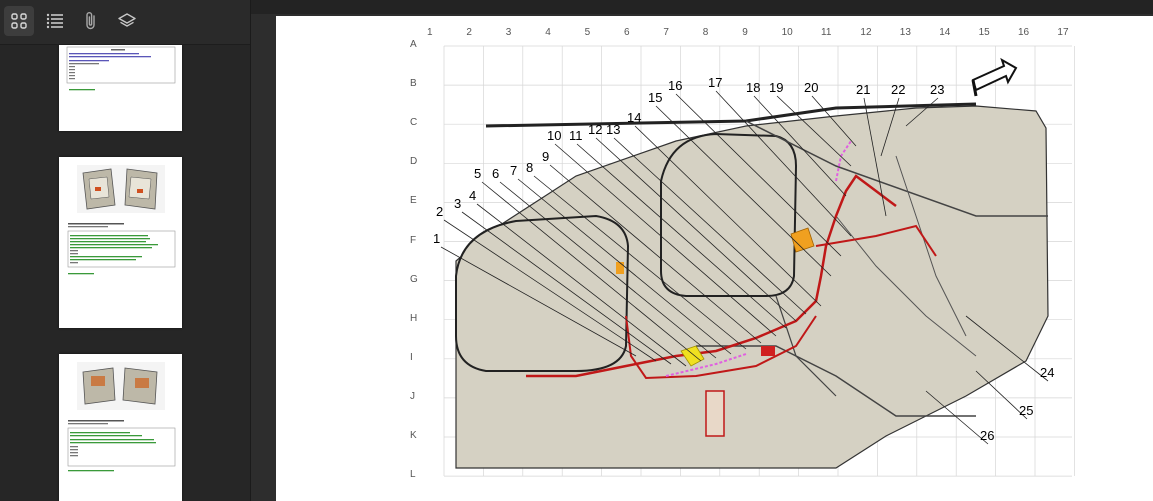  Describe the element at coordinates (473, 195) in the screenshot. I see `callout-number: 4` at that location.